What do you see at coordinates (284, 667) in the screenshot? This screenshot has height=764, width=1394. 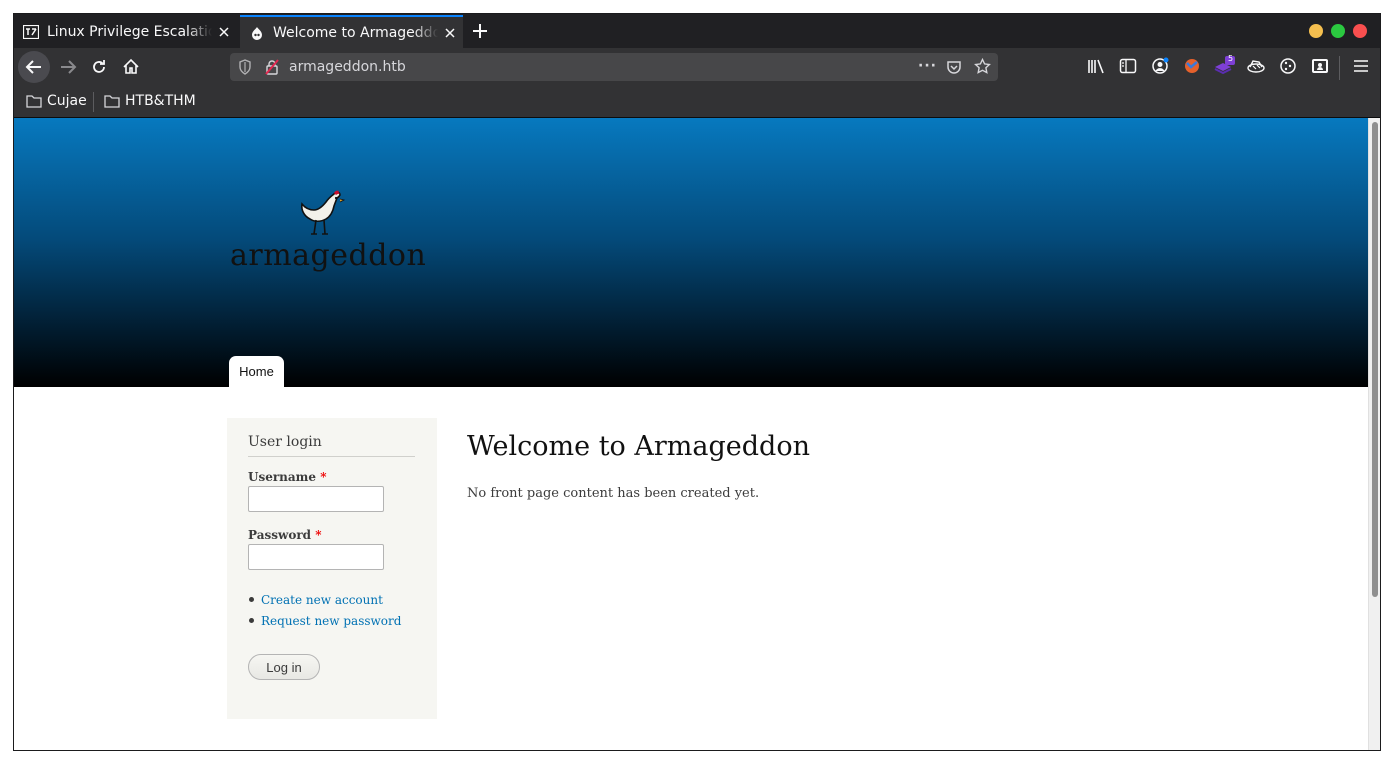 I see `login-button: Log in` at bounding box center [284, 667].